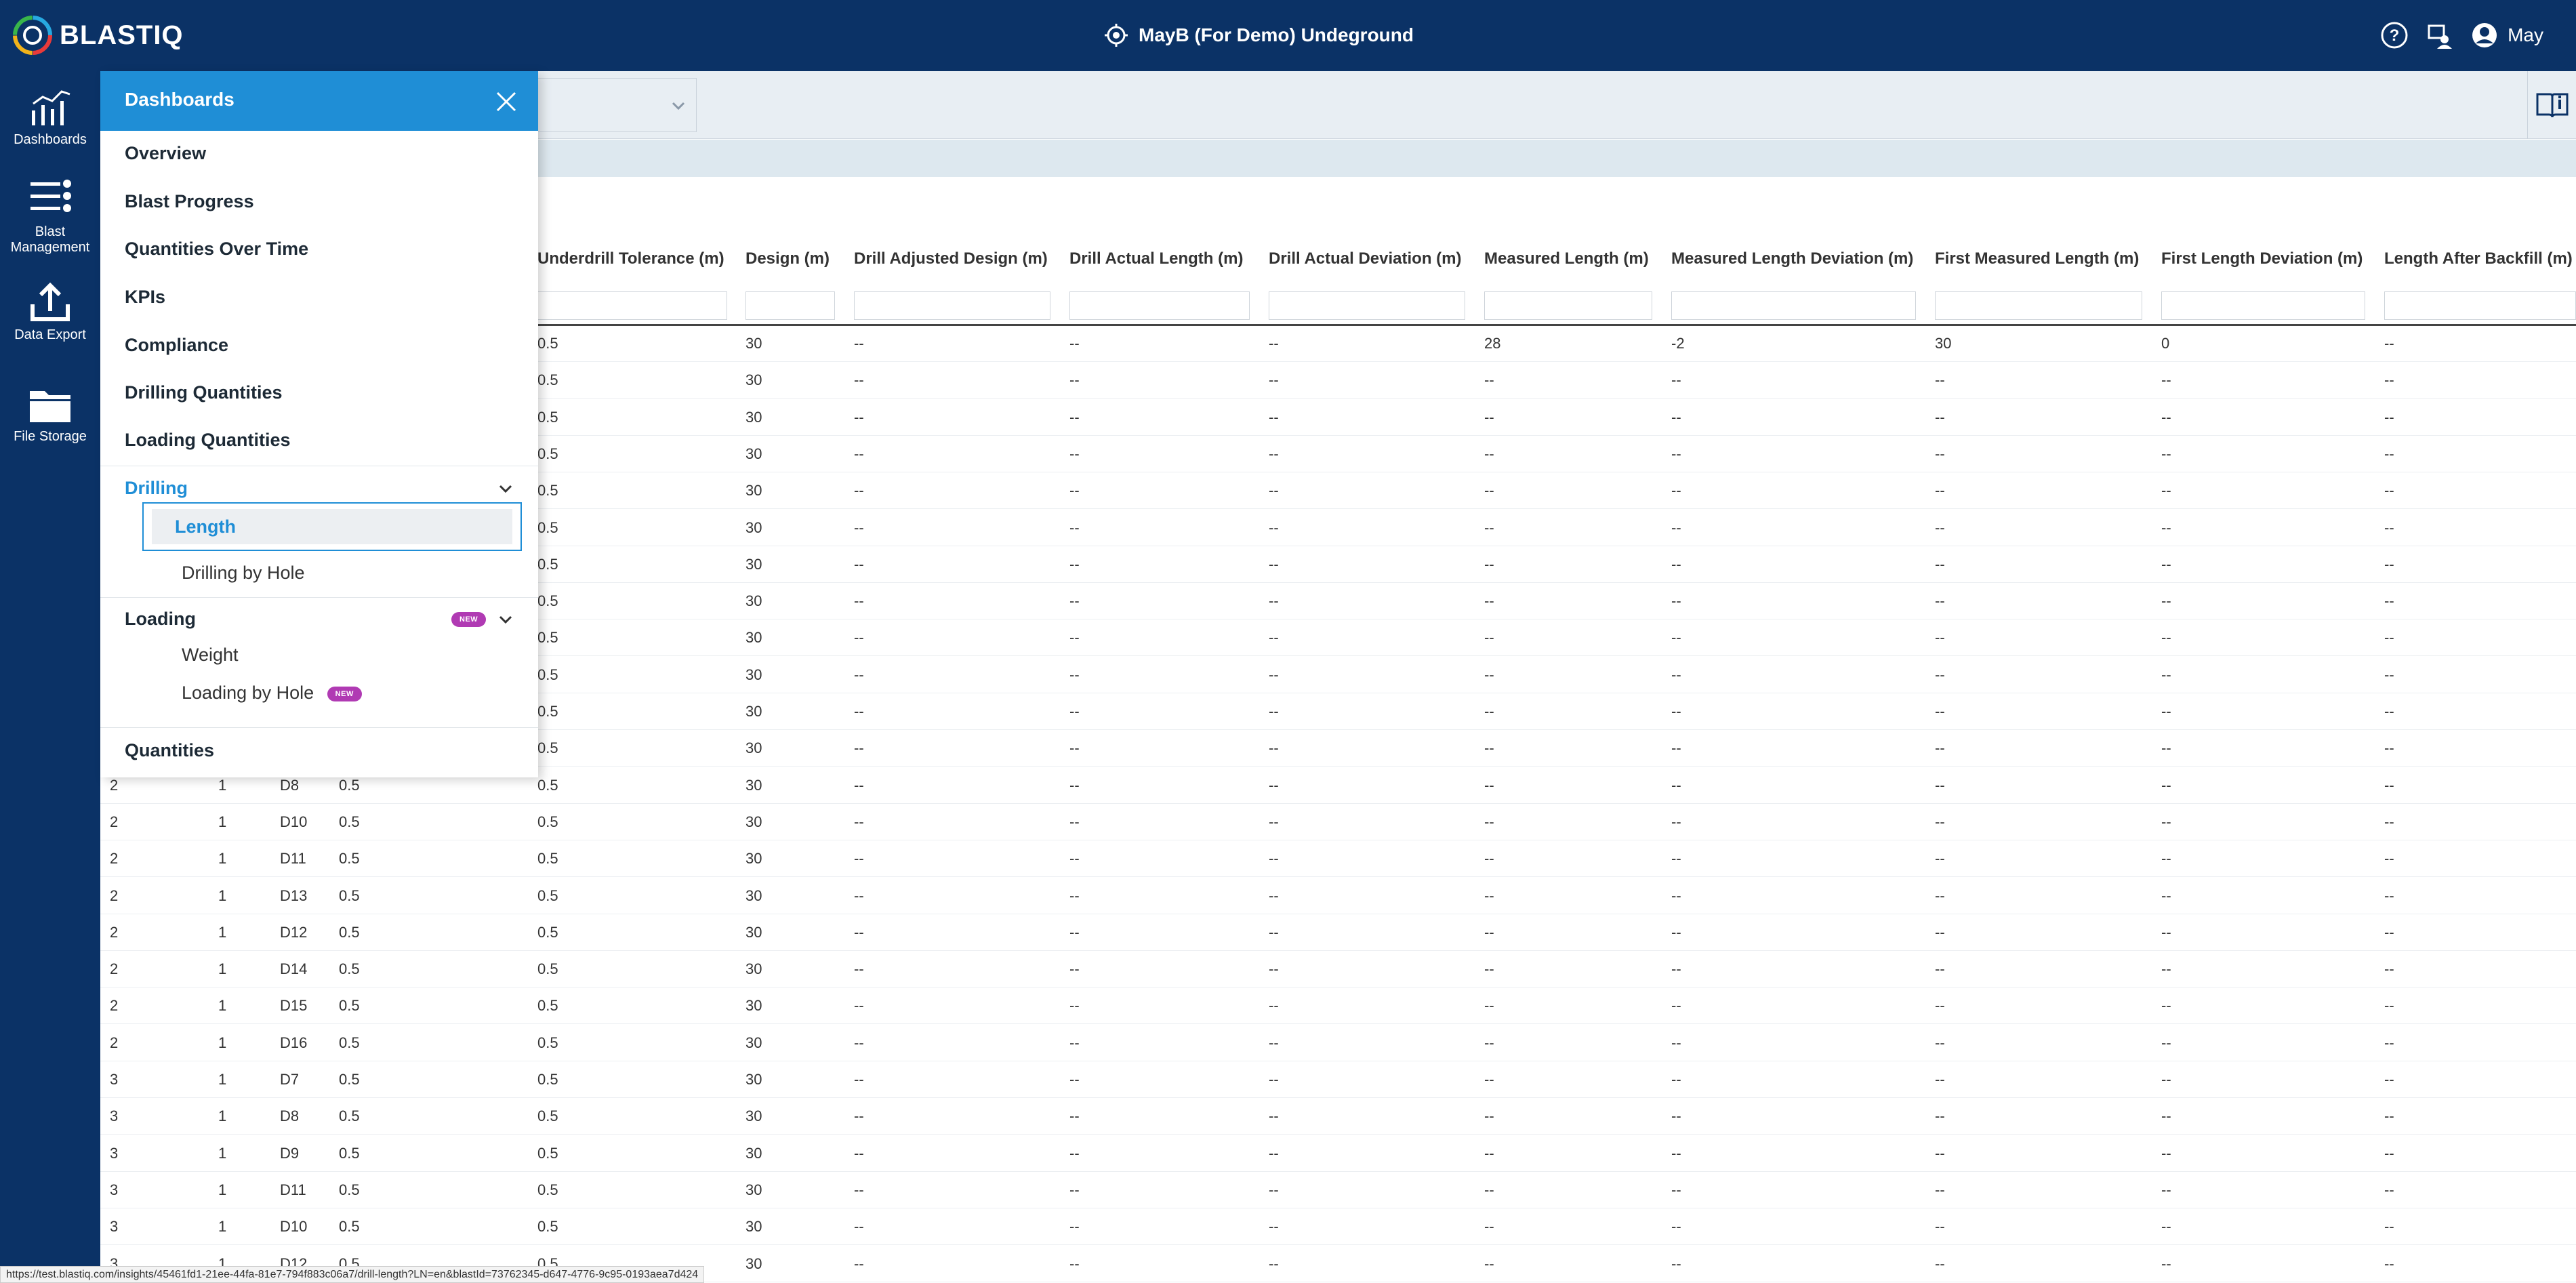 Image resolution: width=2576 pixels, height=1283 pixels. What do you see at coordinates (1338, 859) in the screenshot?
I see `table-row: 2 1 D11 0.5 0.5 30 -- -- -- -- -- -- -- --` at bounding box center [1338, 859].